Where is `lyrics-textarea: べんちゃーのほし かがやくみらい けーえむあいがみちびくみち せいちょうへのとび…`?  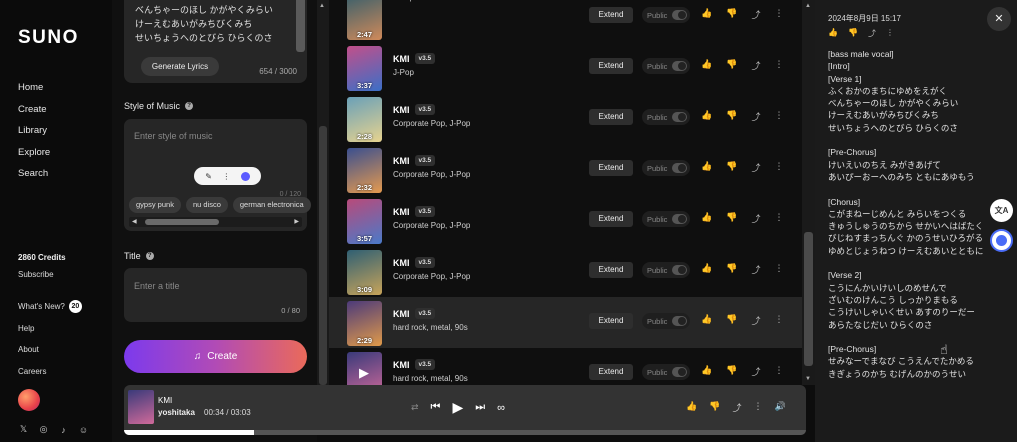
lyrics-textarea: べんちゃーのほし かがやくみらい けーえむあいがみちびくみち せいちょうへのとび… is located at coordinates (215, 41).